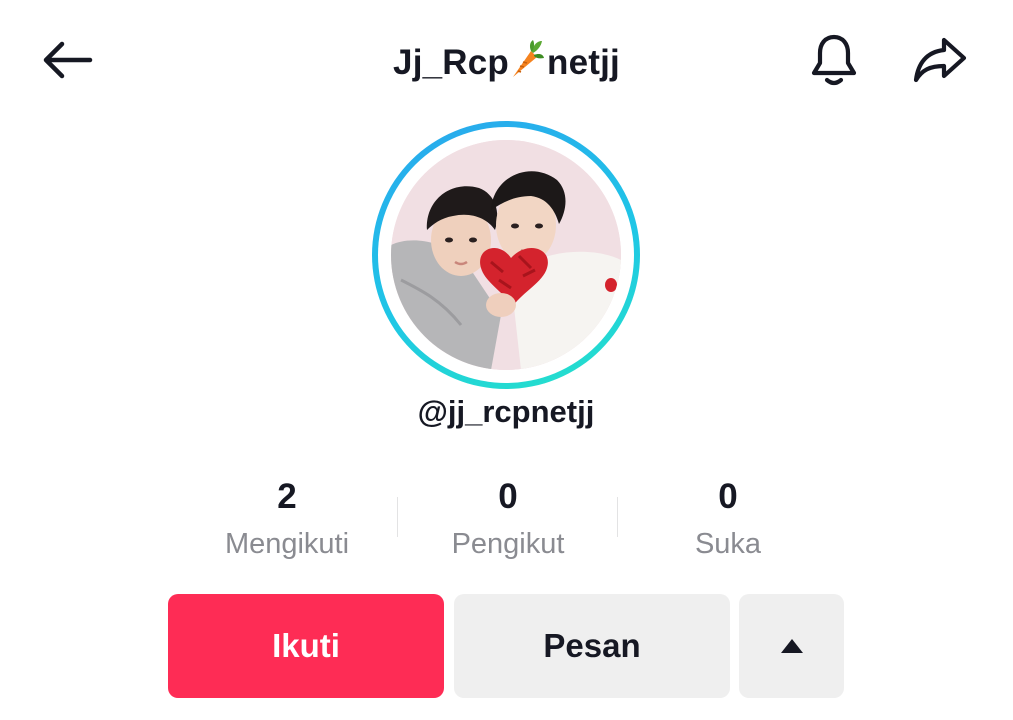 This screenshot has height=720, width=1013. I want to click on followers-count: 0, so click(508, 496).